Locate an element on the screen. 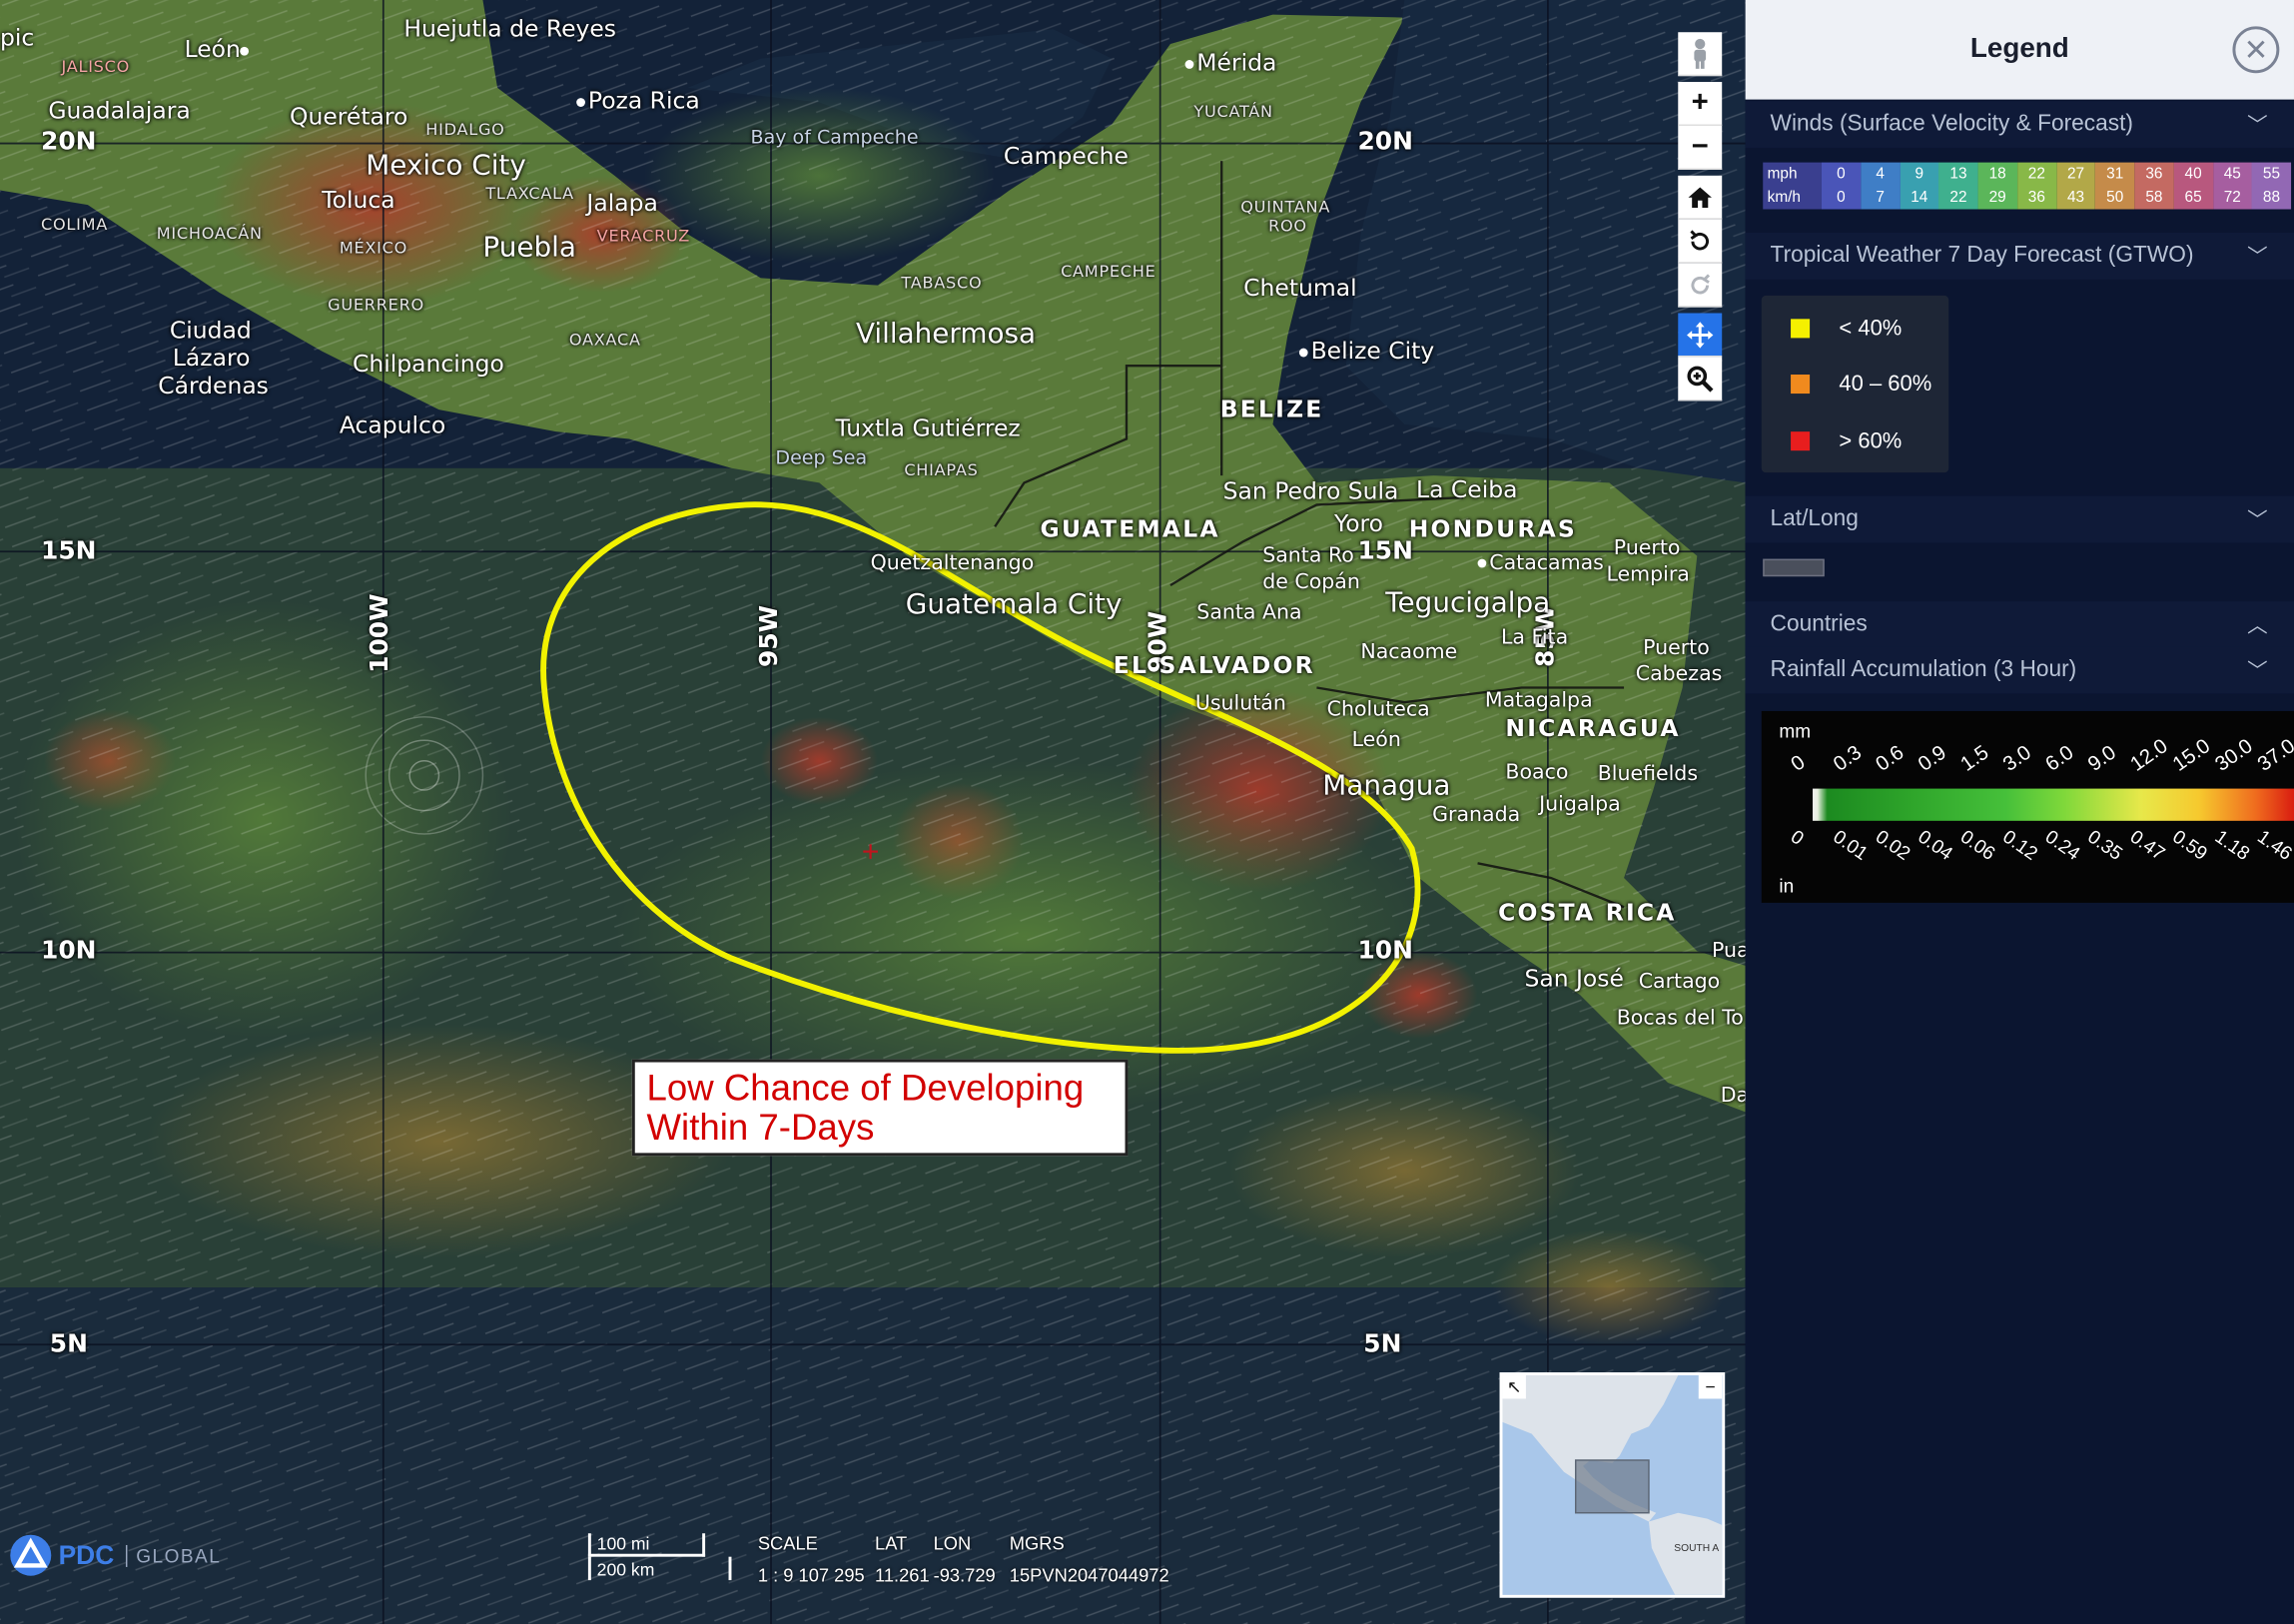 The image size is (2294, 1624). place-label-text: Mérida is located at coordinates (1236, 63).